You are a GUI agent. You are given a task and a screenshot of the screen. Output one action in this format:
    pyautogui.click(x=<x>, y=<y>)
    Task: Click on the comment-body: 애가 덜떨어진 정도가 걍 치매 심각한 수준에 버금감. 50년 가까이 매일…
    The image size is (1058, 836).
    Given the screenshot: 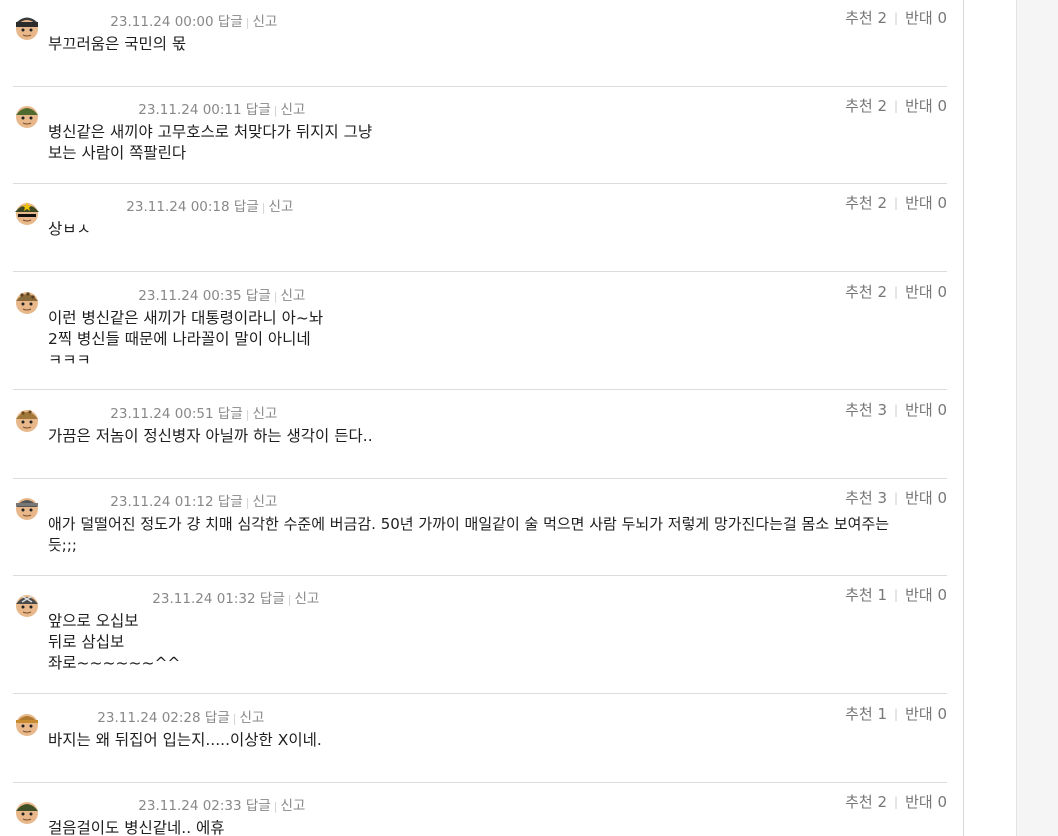 What is the action you would take?
    pyautogui.click(x=475, y=535)
    